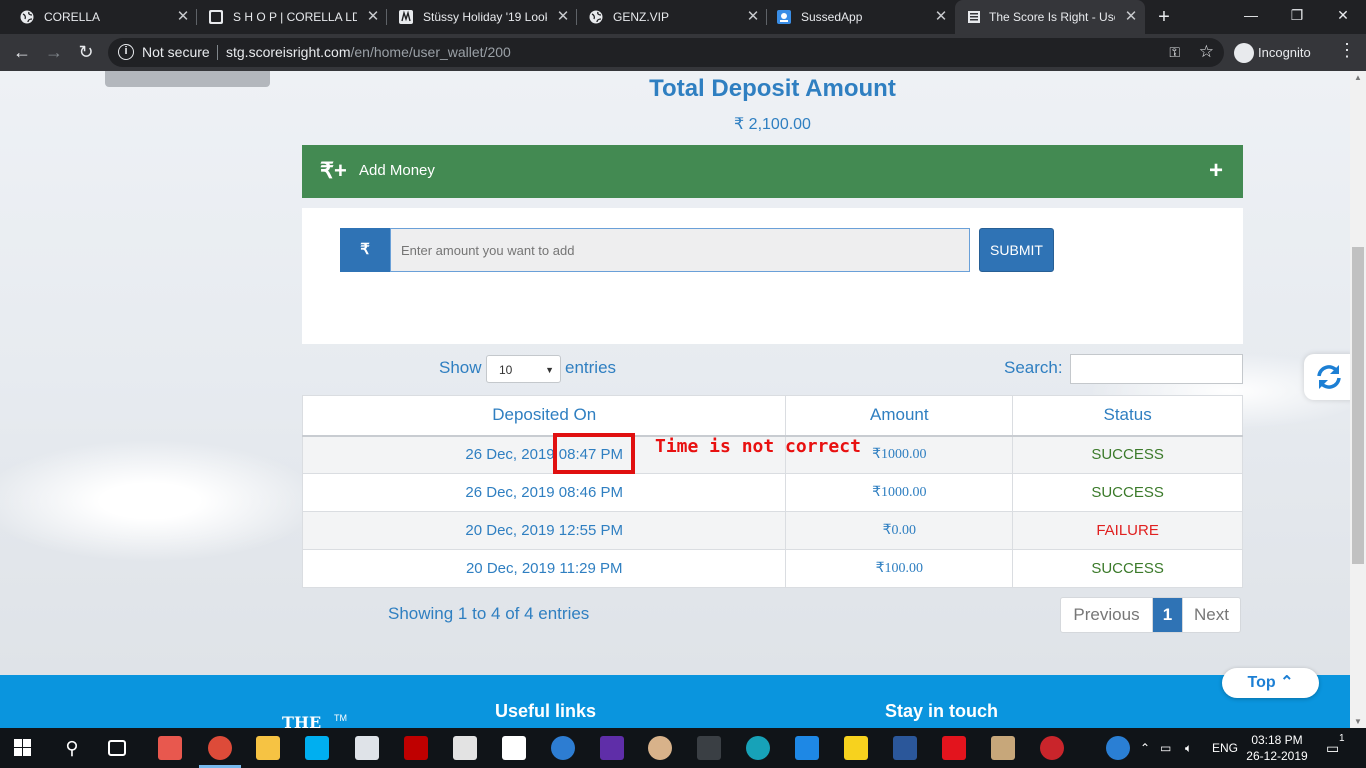 The image size is (1366, 768). What do you see at coordinates (758, 748) in the screenshot?
I see `arduino-icon` at bounding box center [758, 748].